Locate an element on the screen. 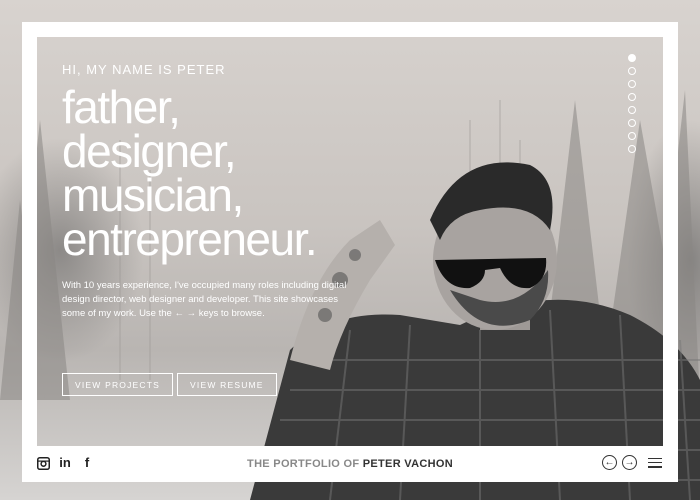 This screenshot has width=700, height=500. nav-controls: ← → is located at coordinates (632, 462).